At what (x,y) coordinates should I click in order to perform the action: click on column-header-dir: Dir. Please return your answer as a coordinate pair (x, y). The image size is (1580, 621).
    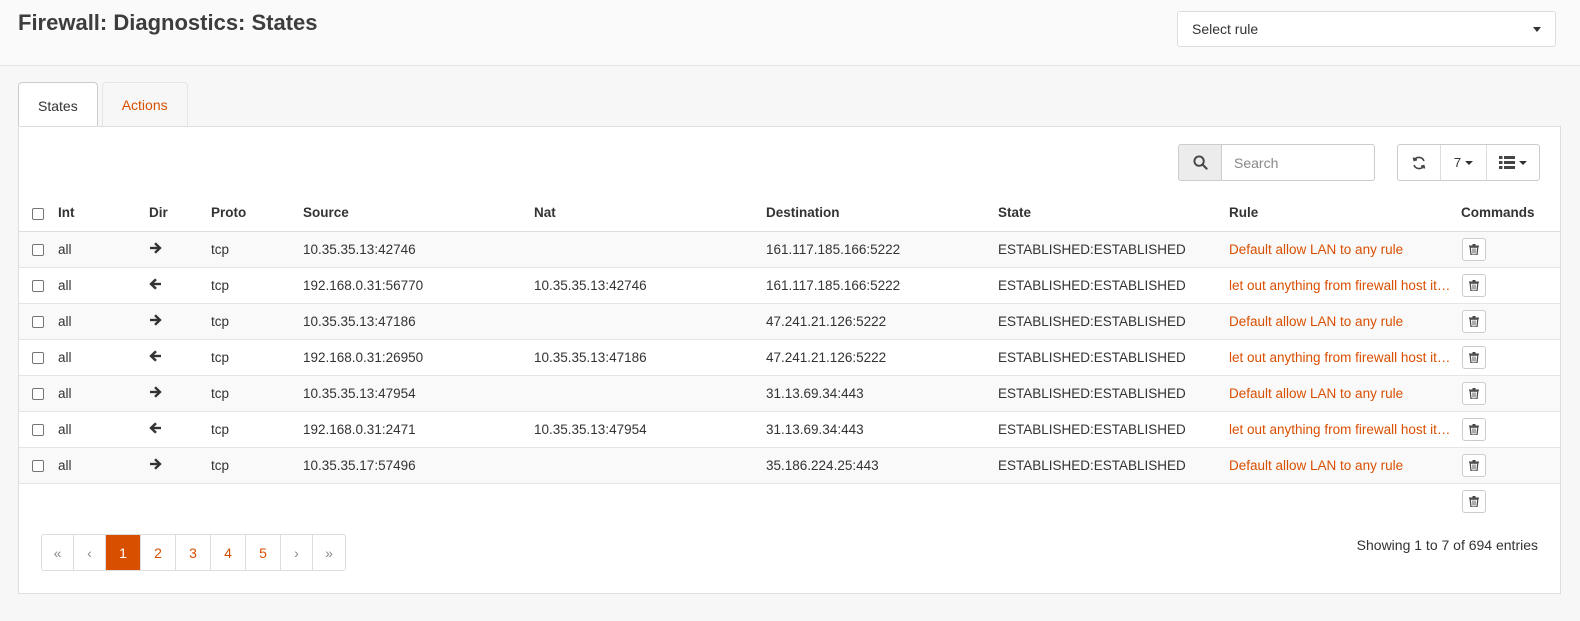
    Looking at the image, I should click on (180, 213).